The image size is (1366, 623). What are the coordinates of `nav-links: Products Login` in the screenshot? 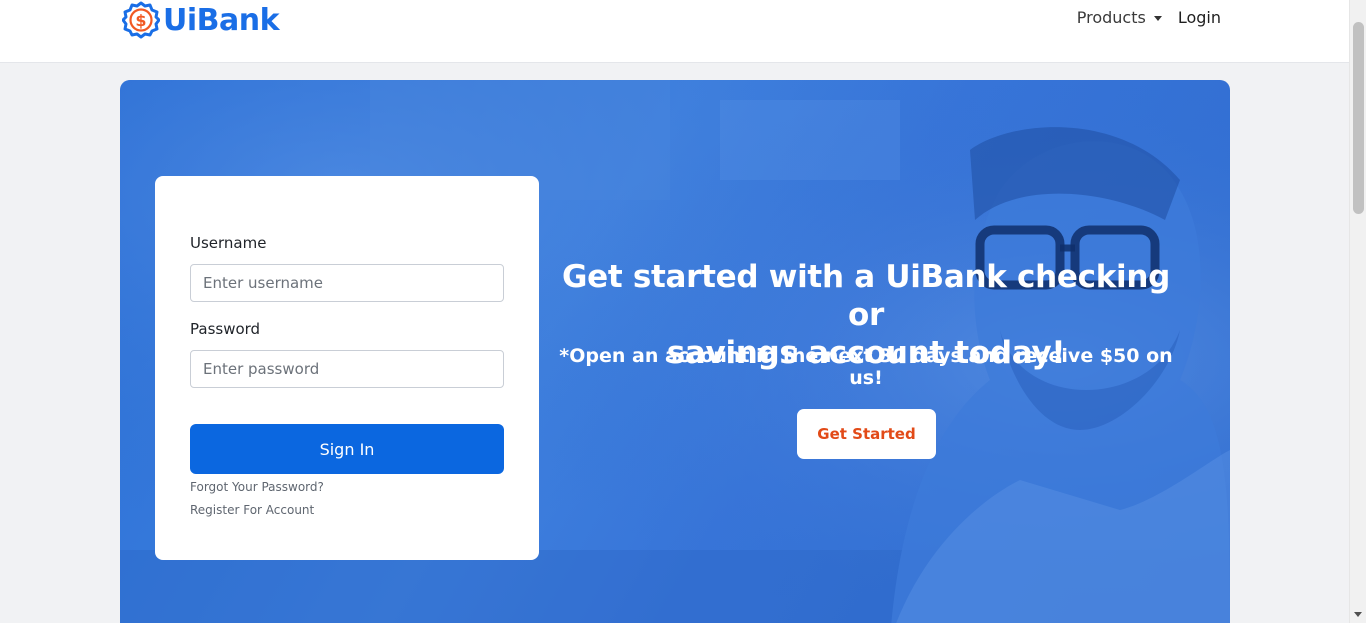 It's located at (1149, 17).